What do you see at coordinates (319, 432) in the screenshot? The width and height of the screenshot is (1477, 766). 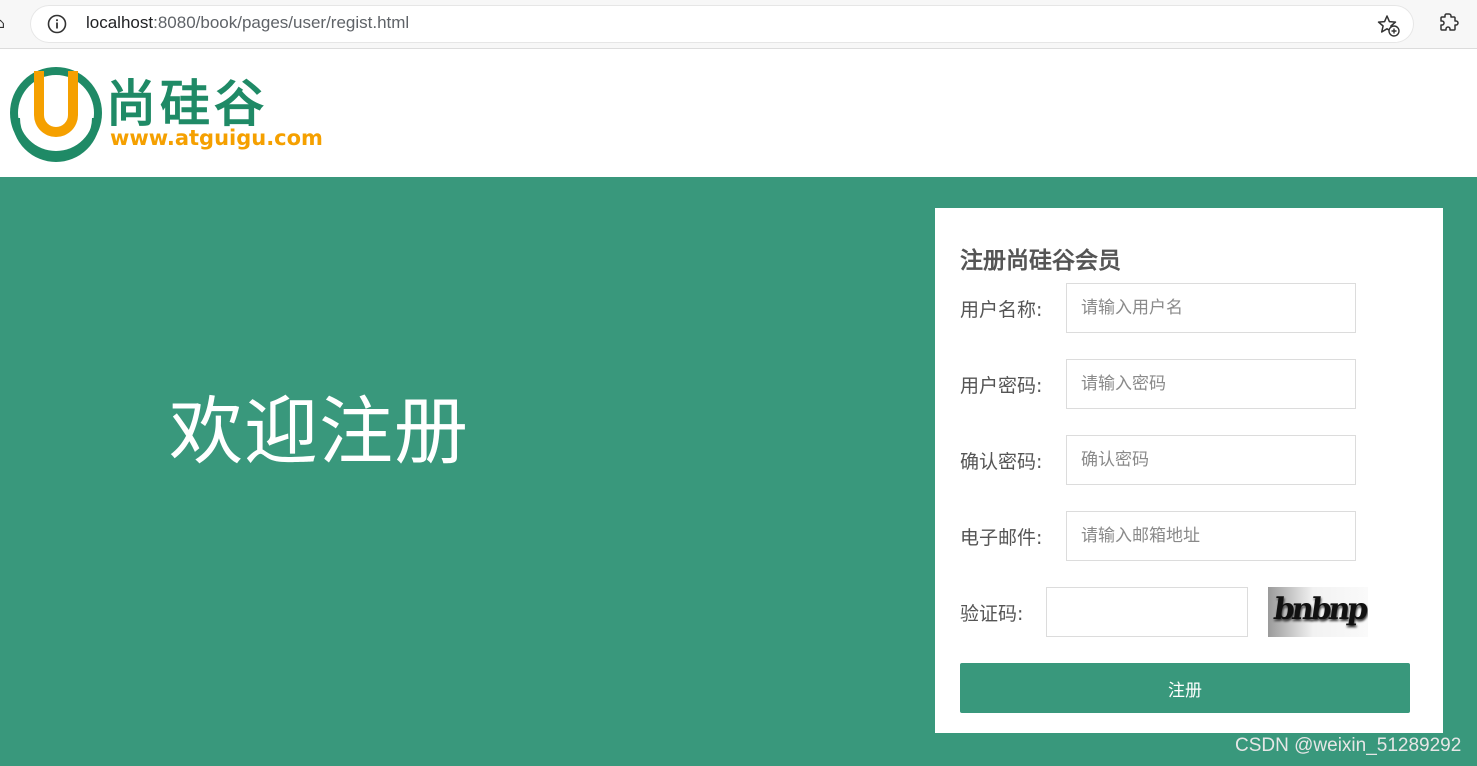 I see `welcome-heading: 欢迎注册` at bounding box center [319, 432].